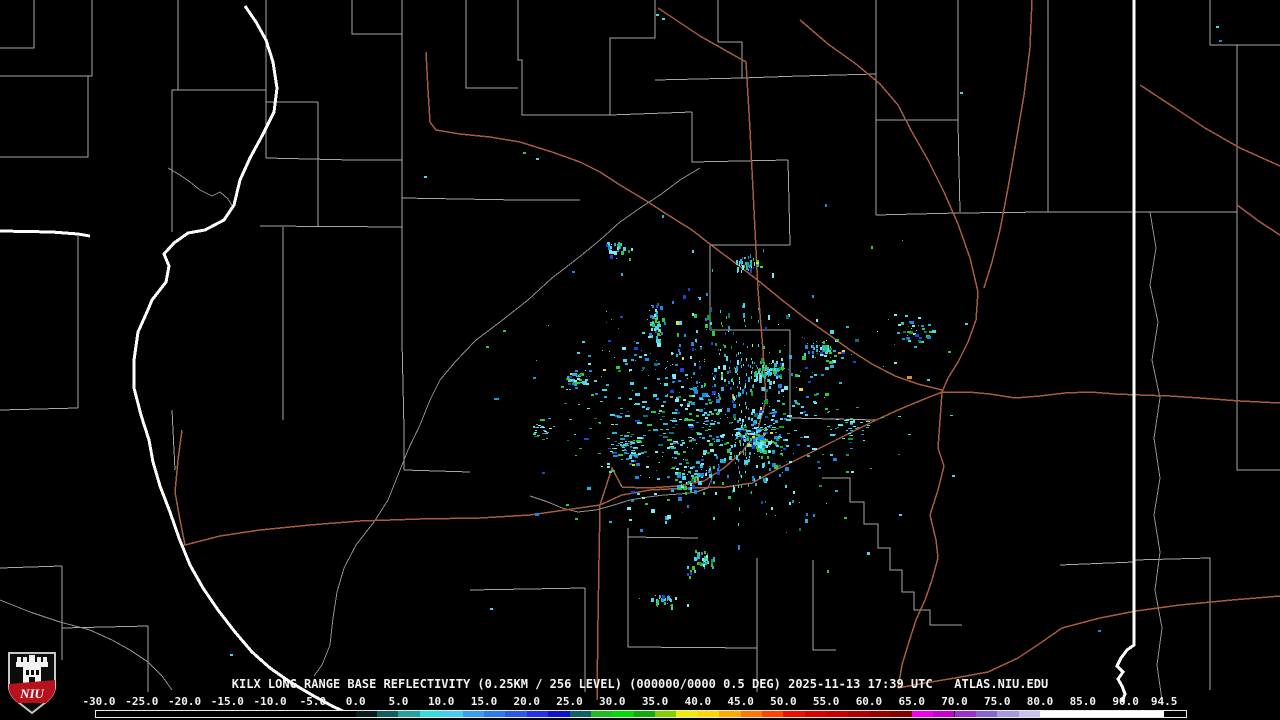 The image size is (1280, 720). I want to click on colorbar-tick-label: 5.0, so click(398, 701).